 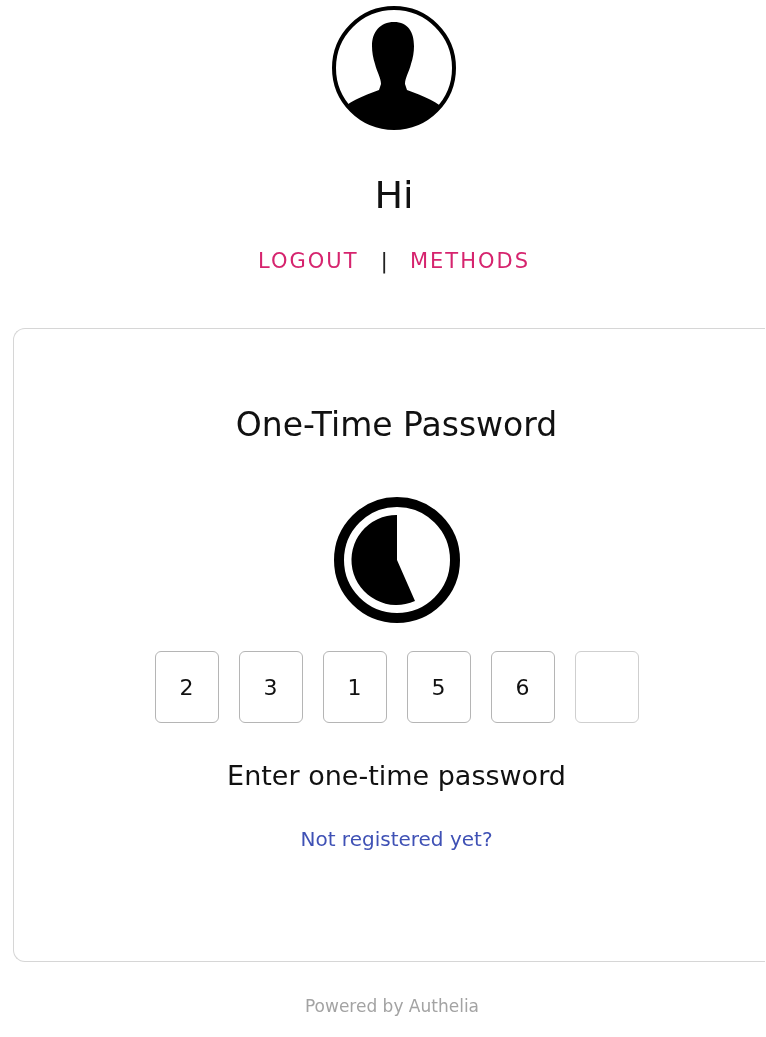 I want to click on timer-icon, so click(x=396, y=560).